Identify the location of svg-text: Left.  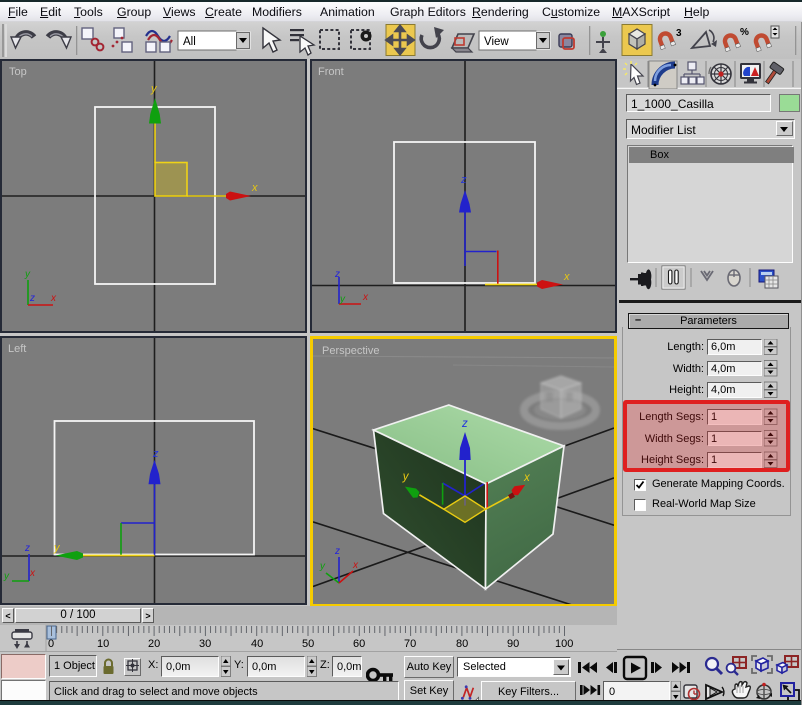
(17, 349).